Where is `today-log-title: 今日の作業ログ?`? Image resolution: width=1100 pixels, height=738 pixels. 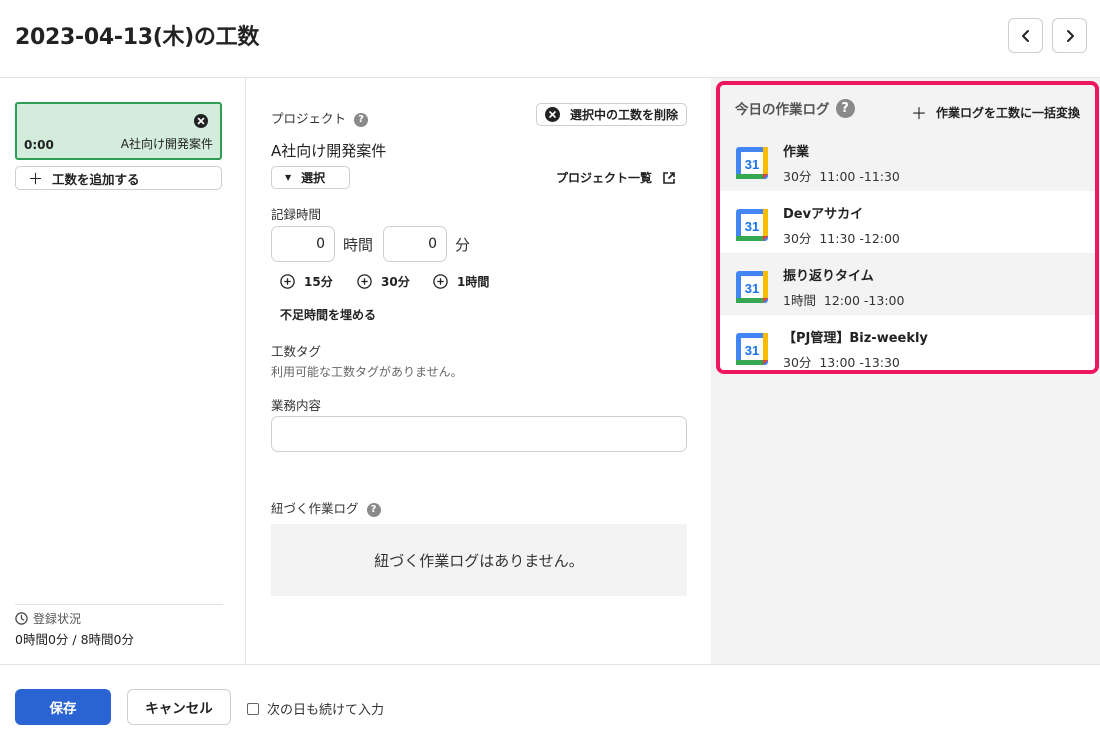
today-log-title: 今日の作業ログ? is located at coordinates (795, 108).